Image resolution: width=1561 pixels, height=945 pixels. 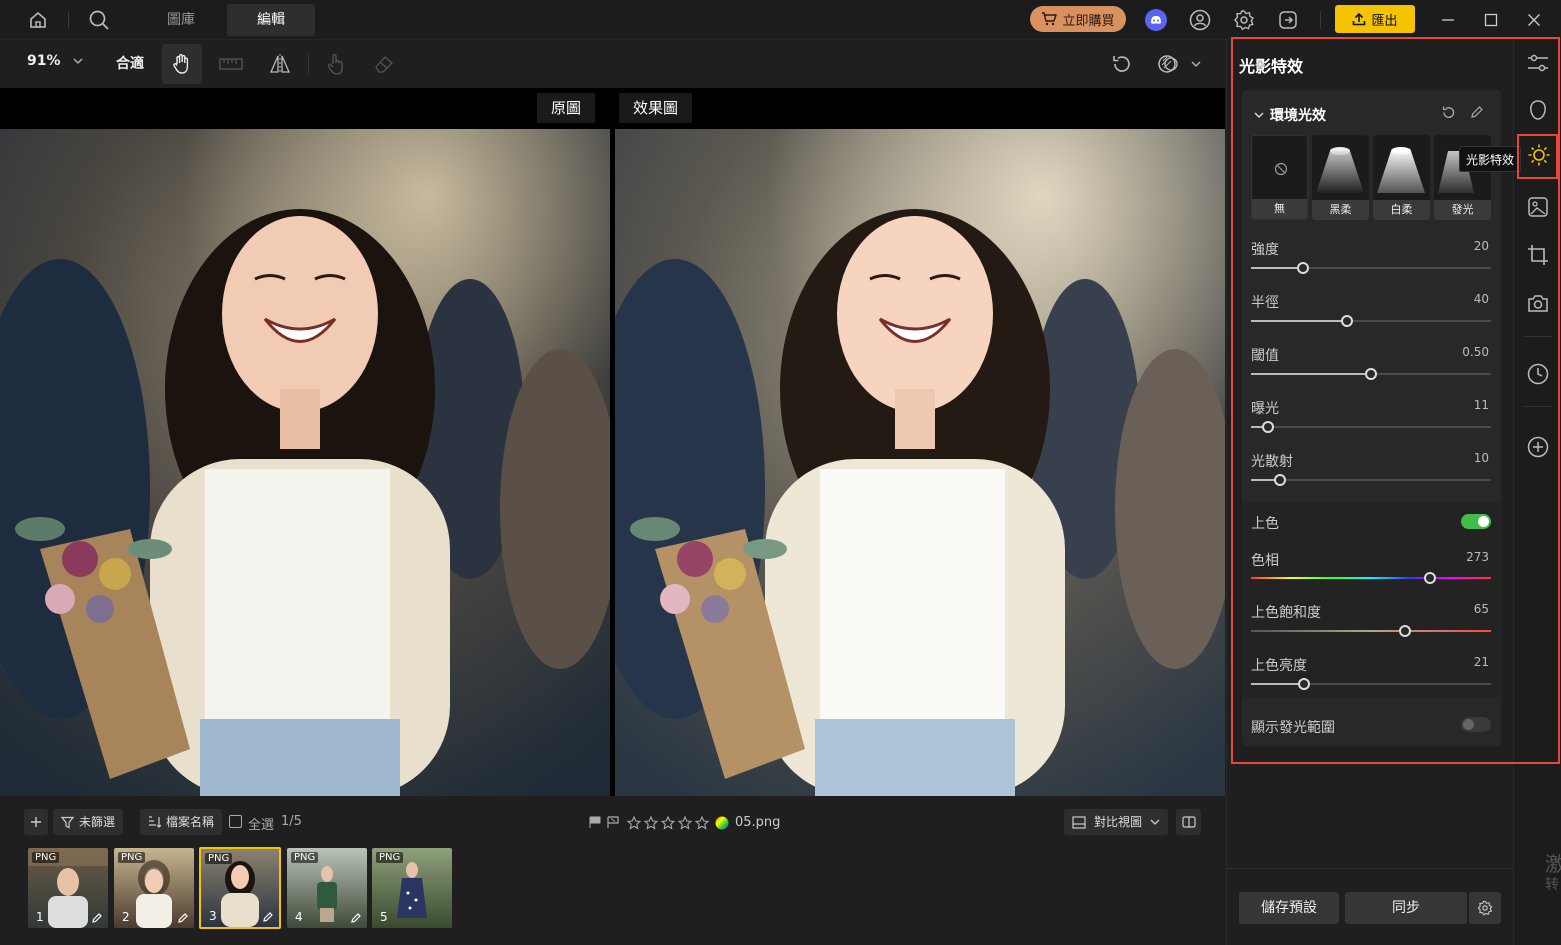 I want to click on tint-label: 上色, so click(x=1265, y=524).